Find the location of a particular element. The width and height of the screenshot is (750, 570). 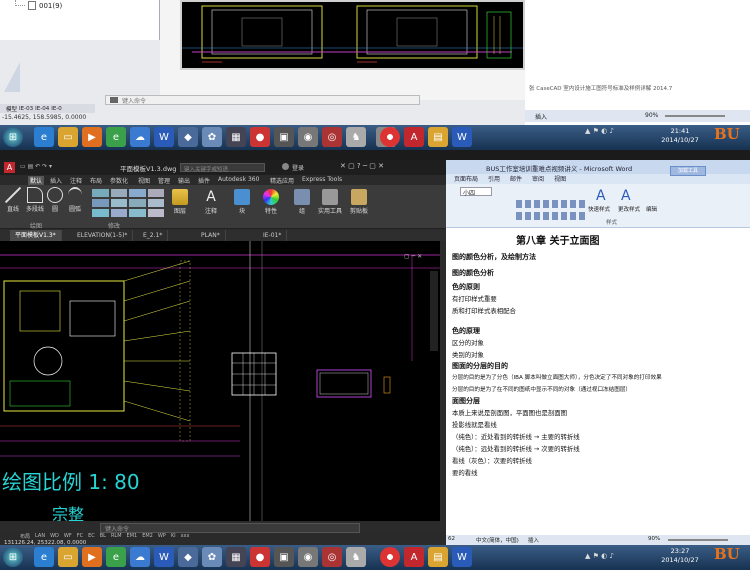

tab-annotate: 注释 is located at coordinates (76, 180).